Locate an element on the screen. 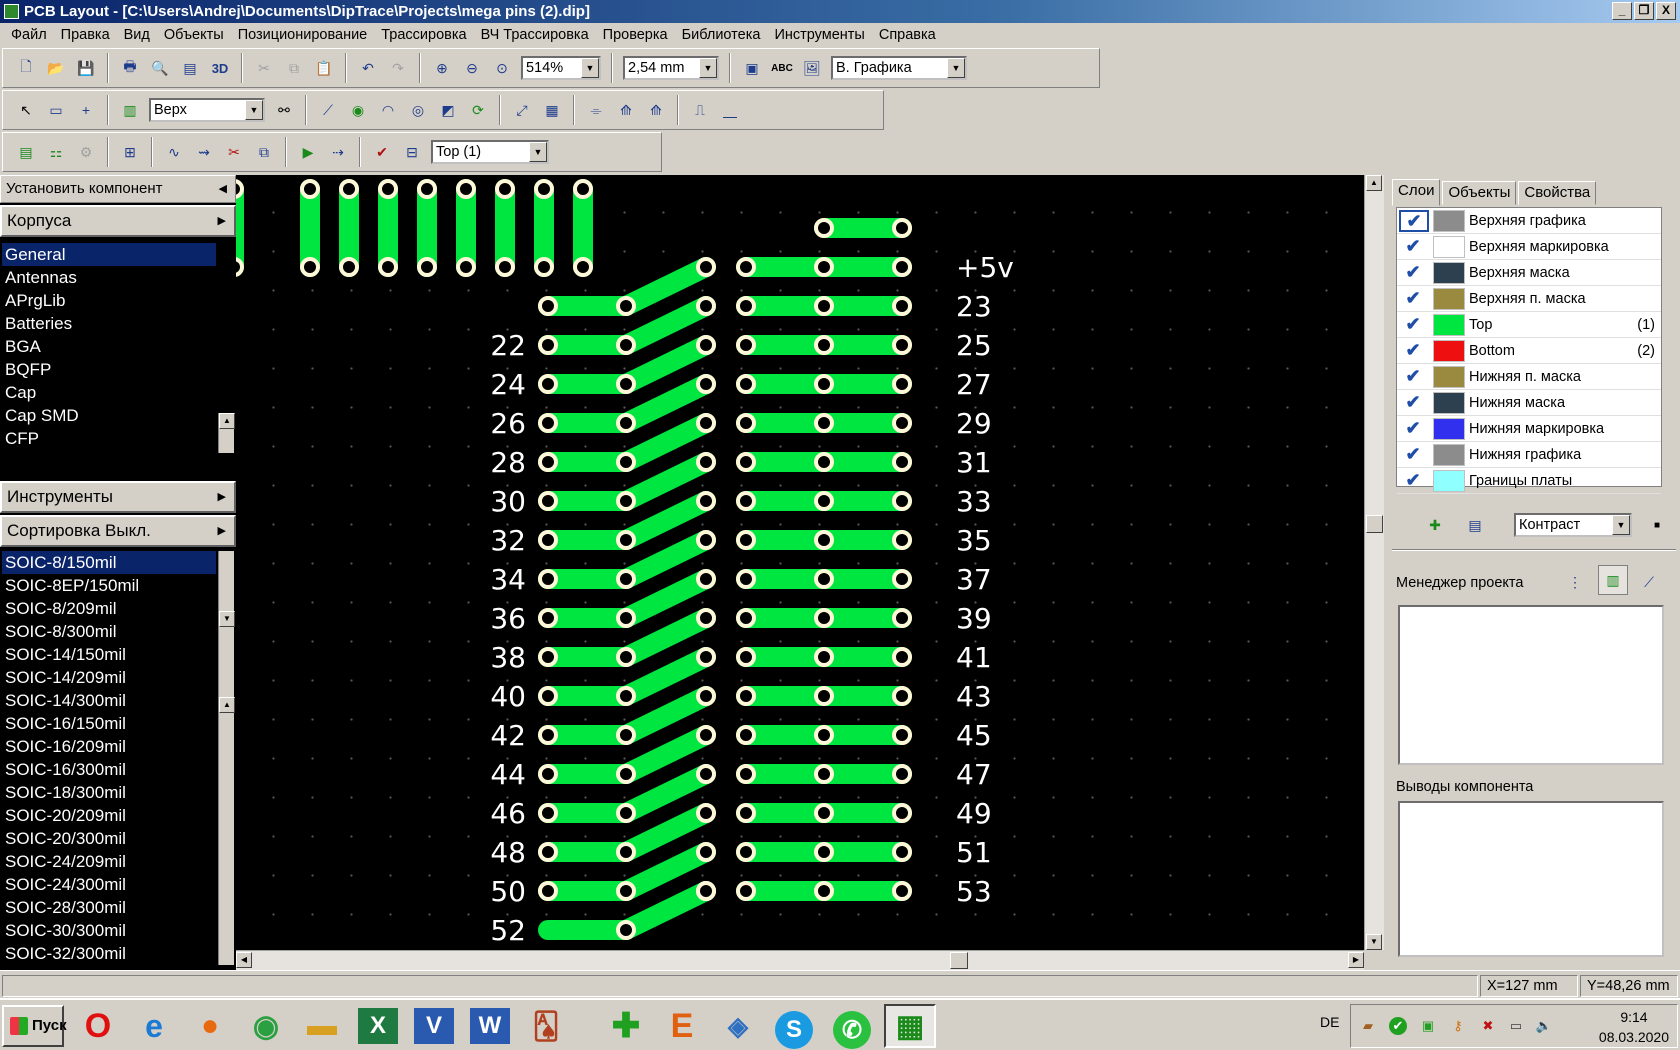 The width and height of the screenshot is (1680, 1050). component-list-item: SOIC-14/209mil is located at coordinates (109, 677).